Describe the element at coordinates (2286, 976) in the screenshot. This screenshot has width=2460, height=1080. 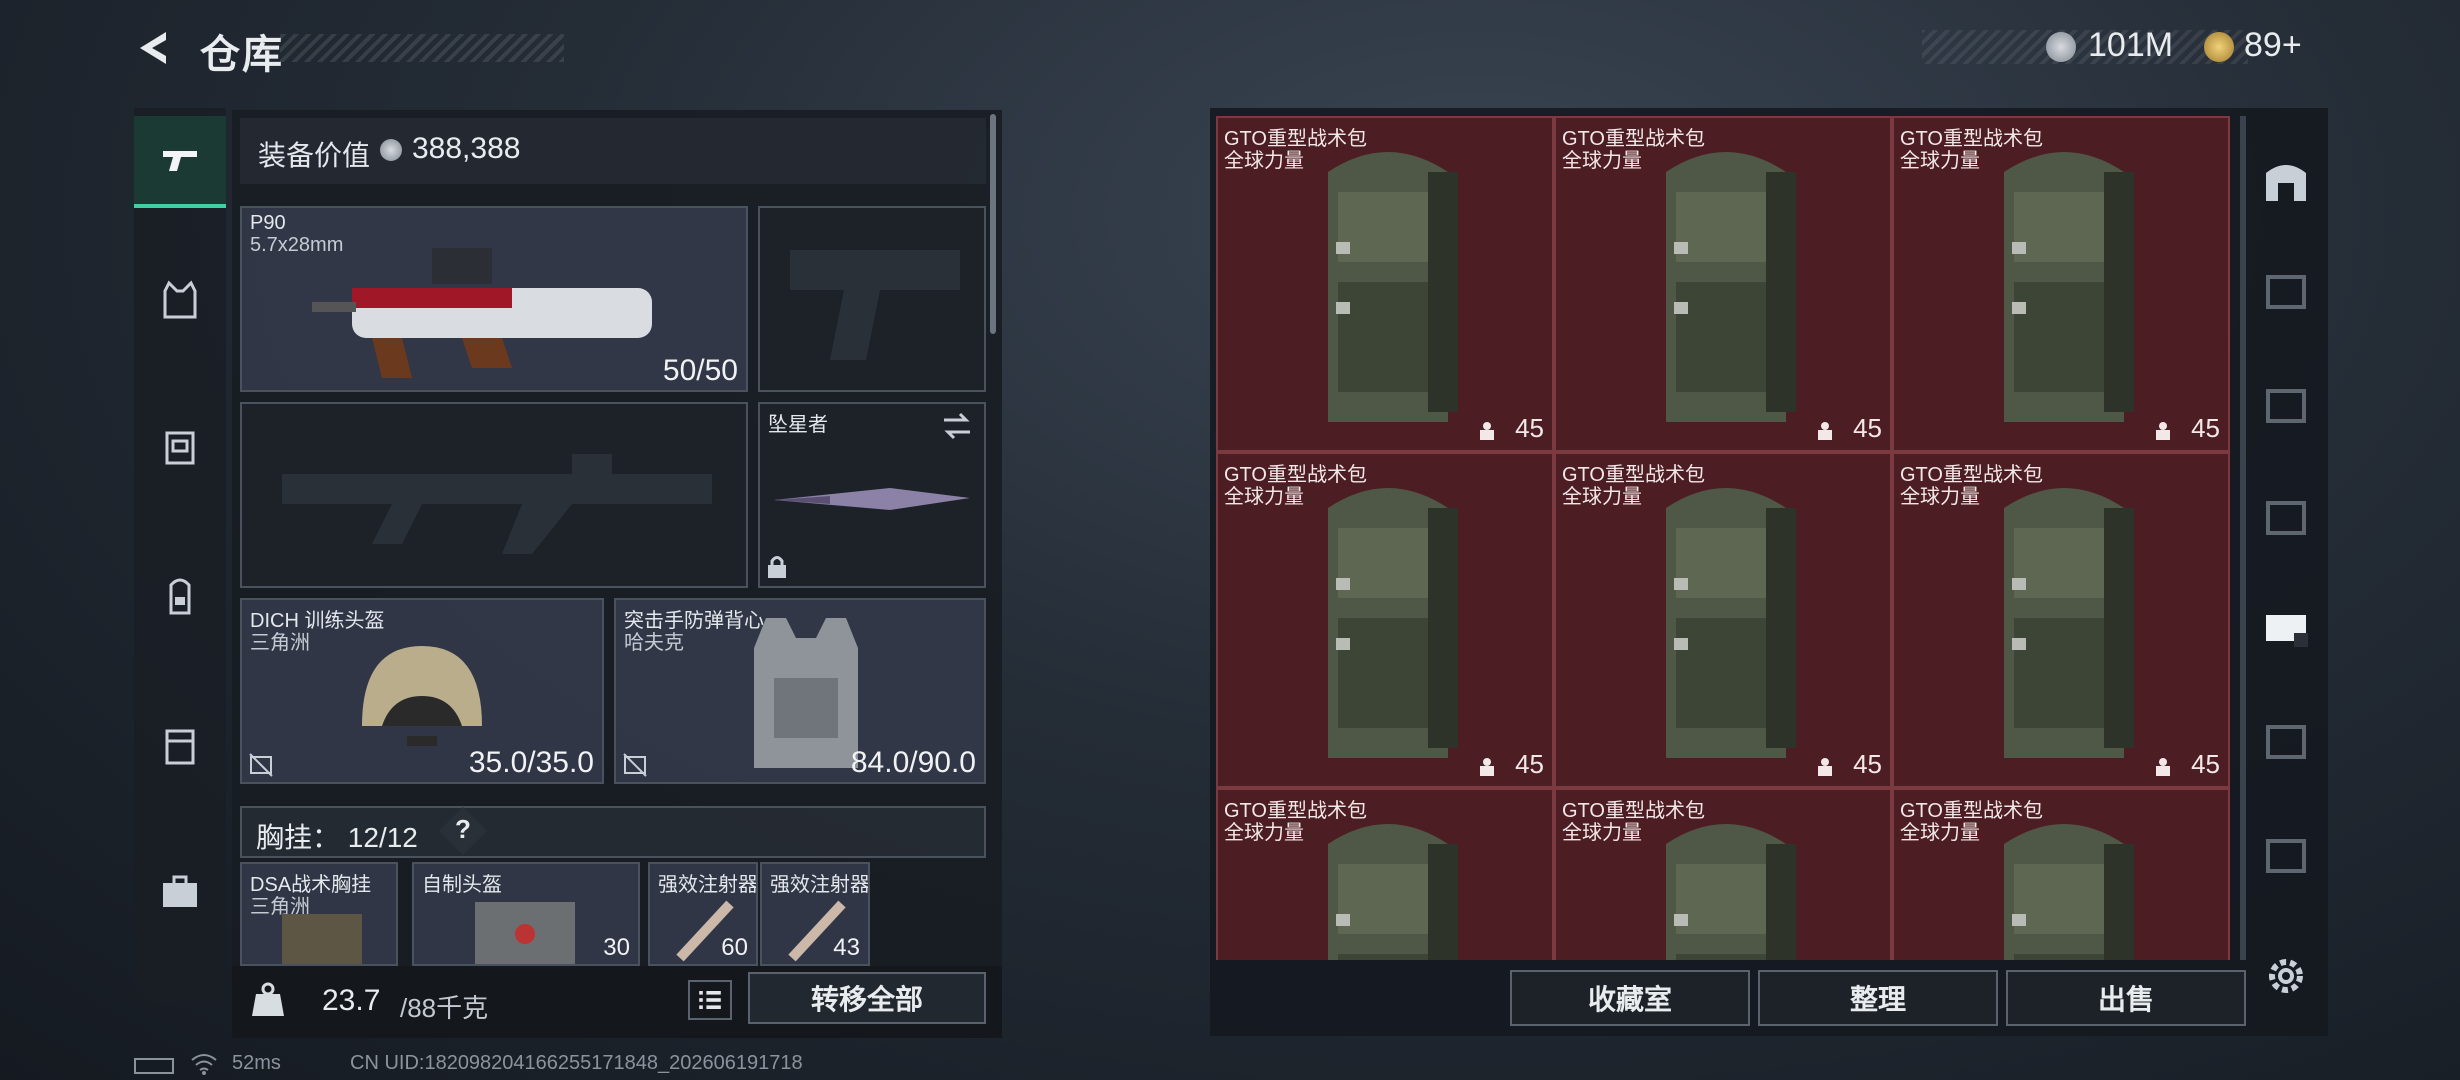
I see `settings-gear-icon` at that location.